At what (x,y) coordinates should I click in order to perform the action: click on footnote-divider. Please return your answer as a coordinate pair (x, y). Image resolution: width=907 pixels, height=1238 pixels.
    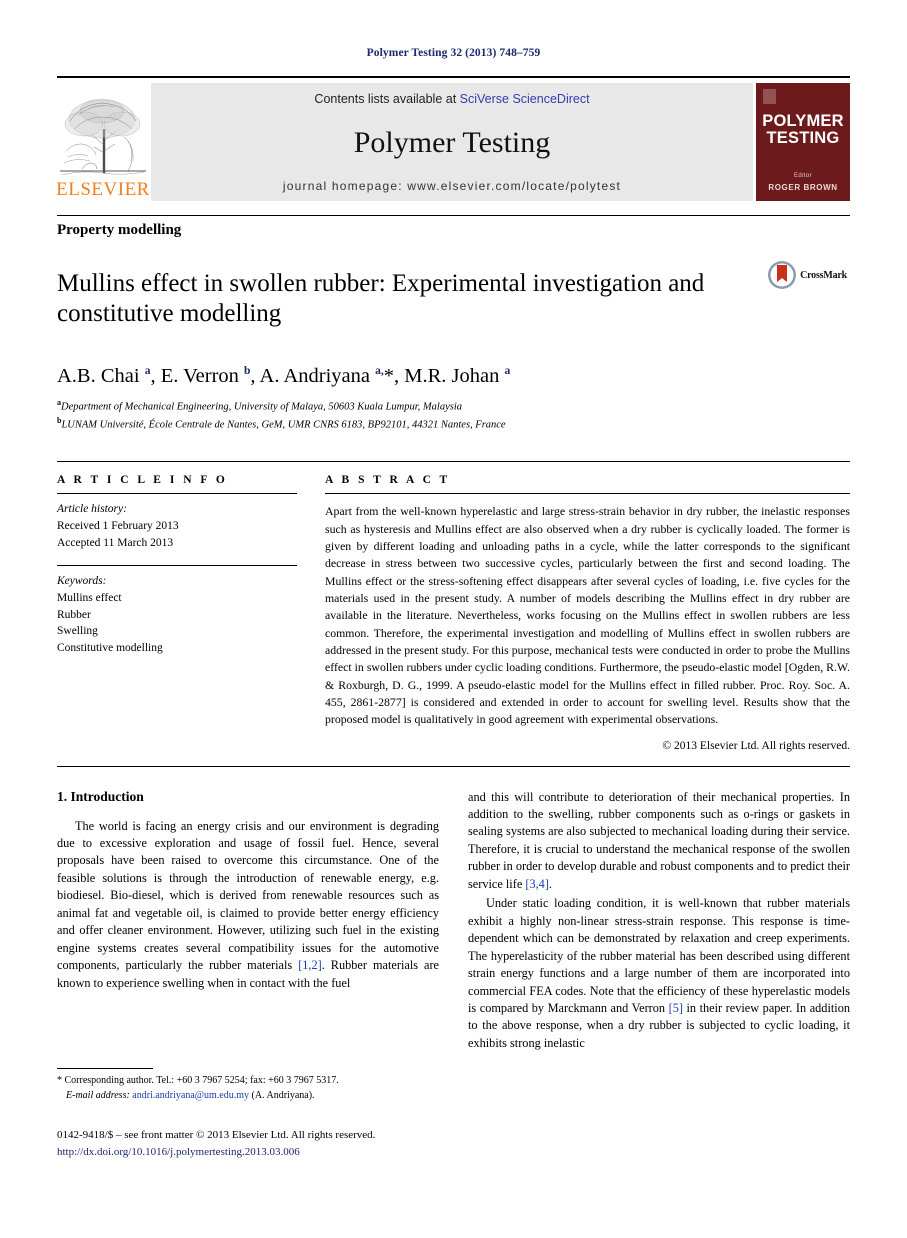
    Looking at the image, I should click on (105, 1068).